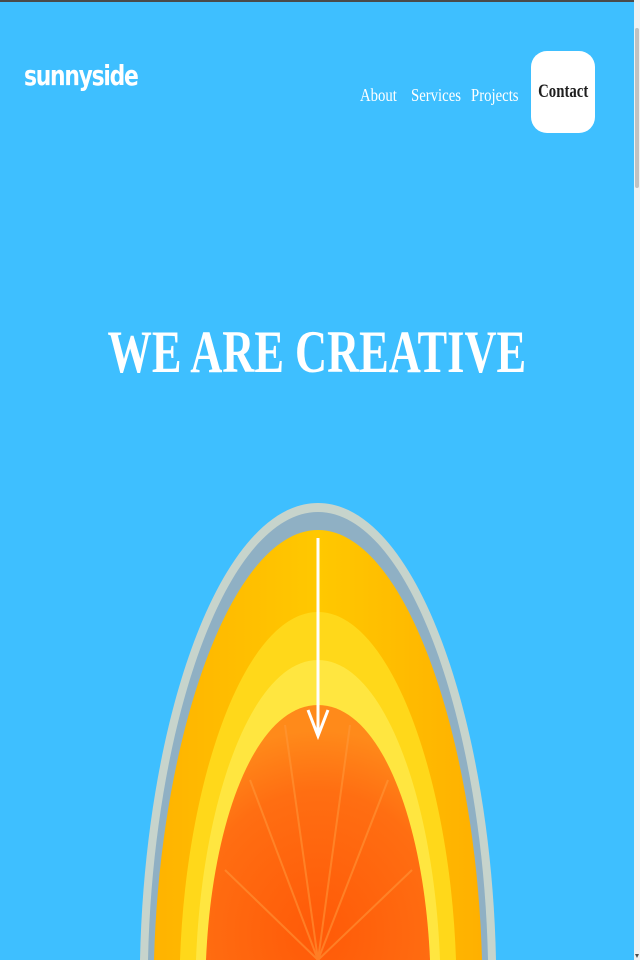 Image resolution: width=640 pixels, height=960 pixels. Describe the element at coordinates (637, 480) in the screenshot. I see `vertical-scrollbar` at that location.